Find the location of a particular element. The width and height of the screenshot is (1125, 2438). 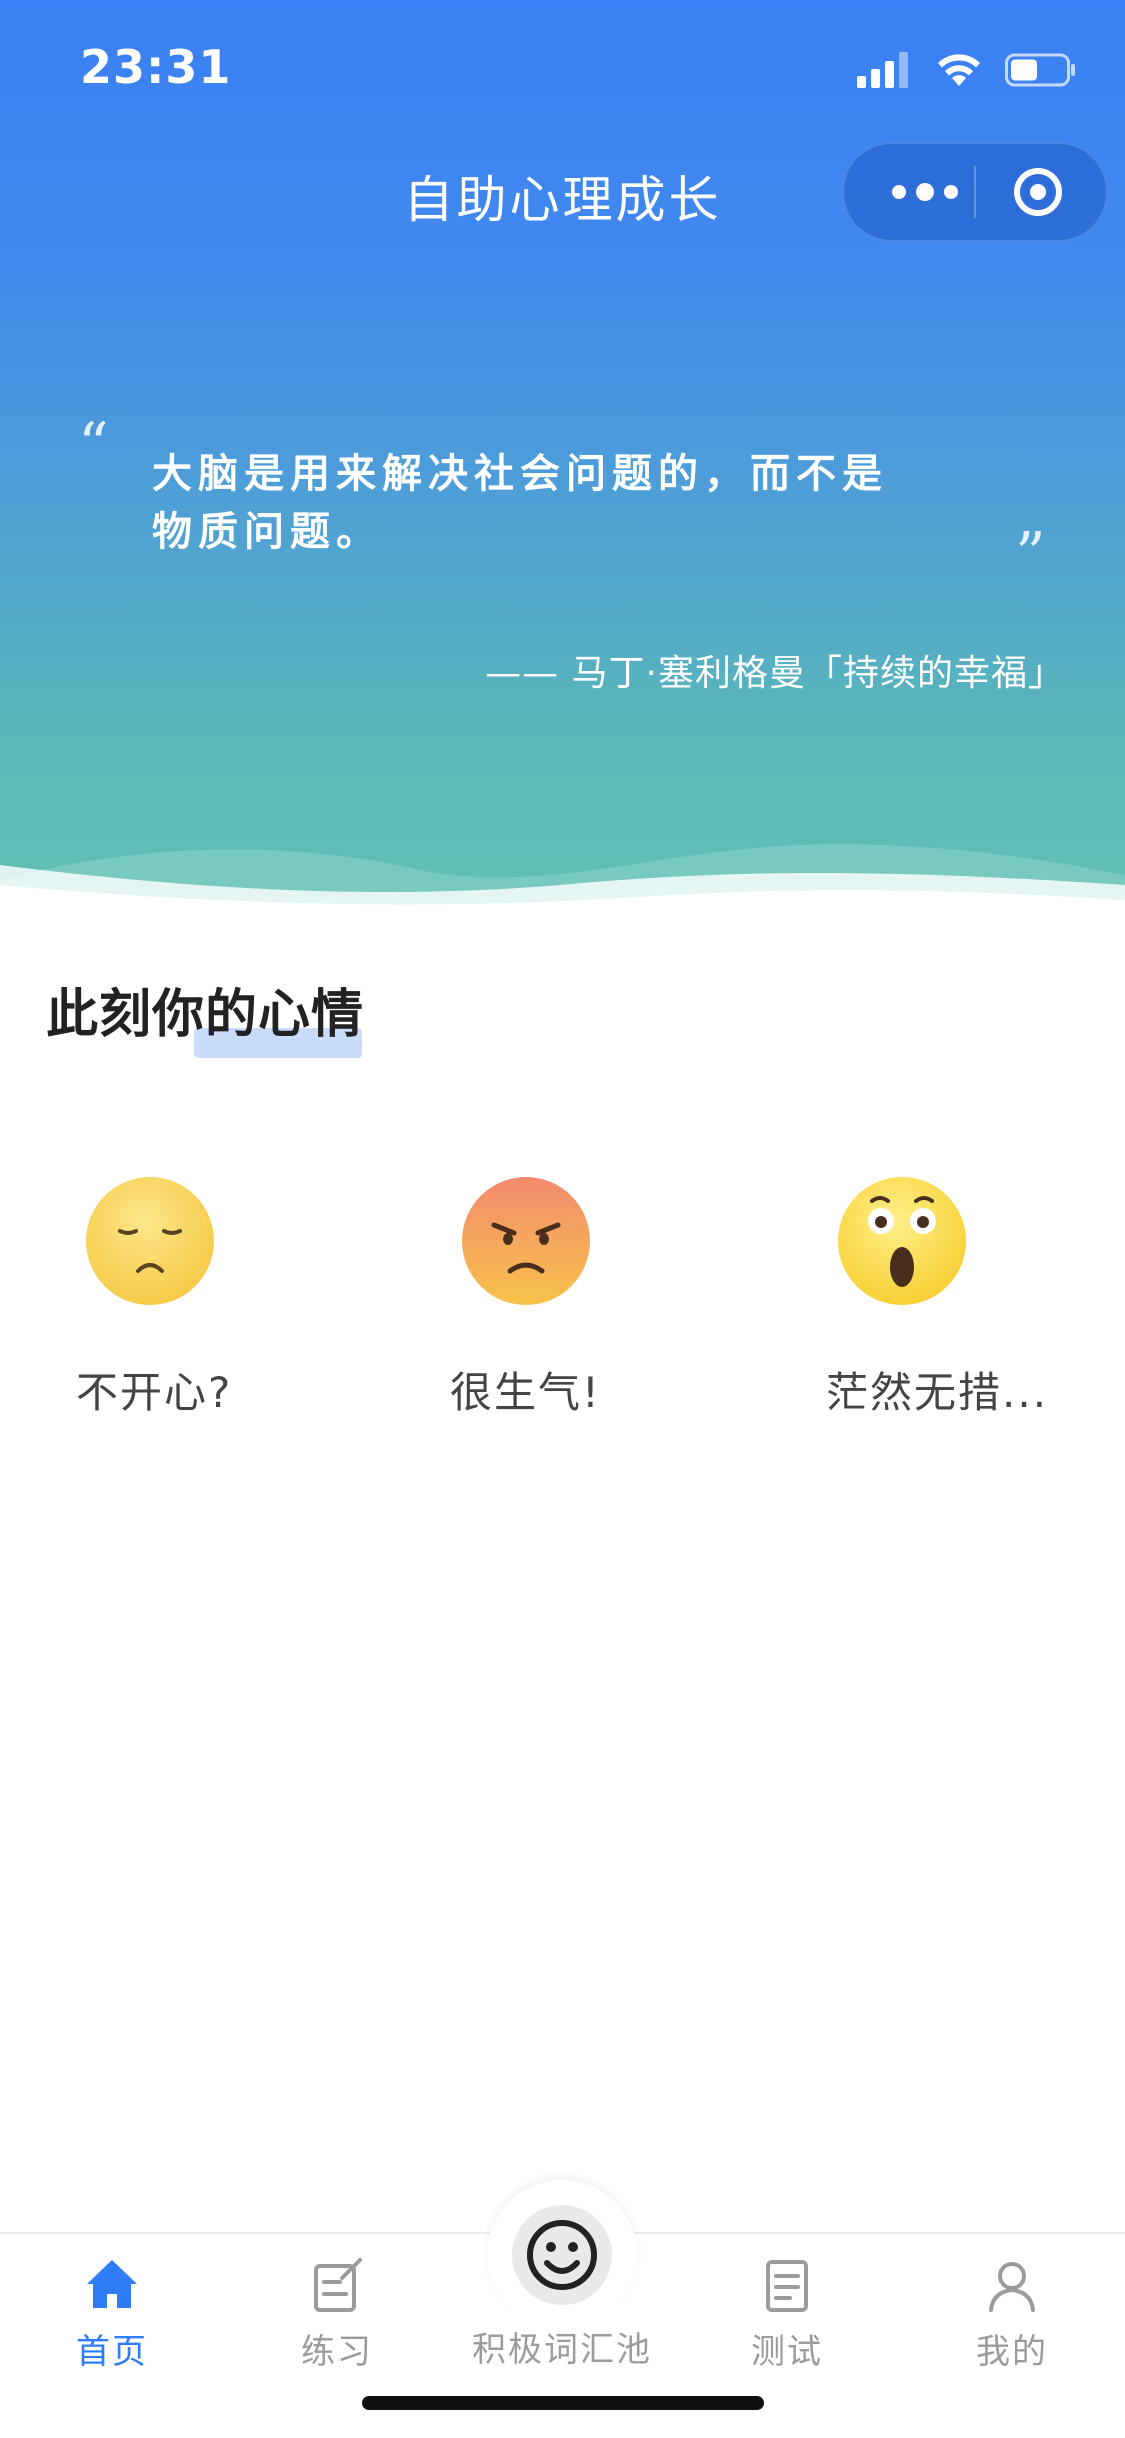

tab-label: 积极词汇池 is located at coordinates (562, 2350).